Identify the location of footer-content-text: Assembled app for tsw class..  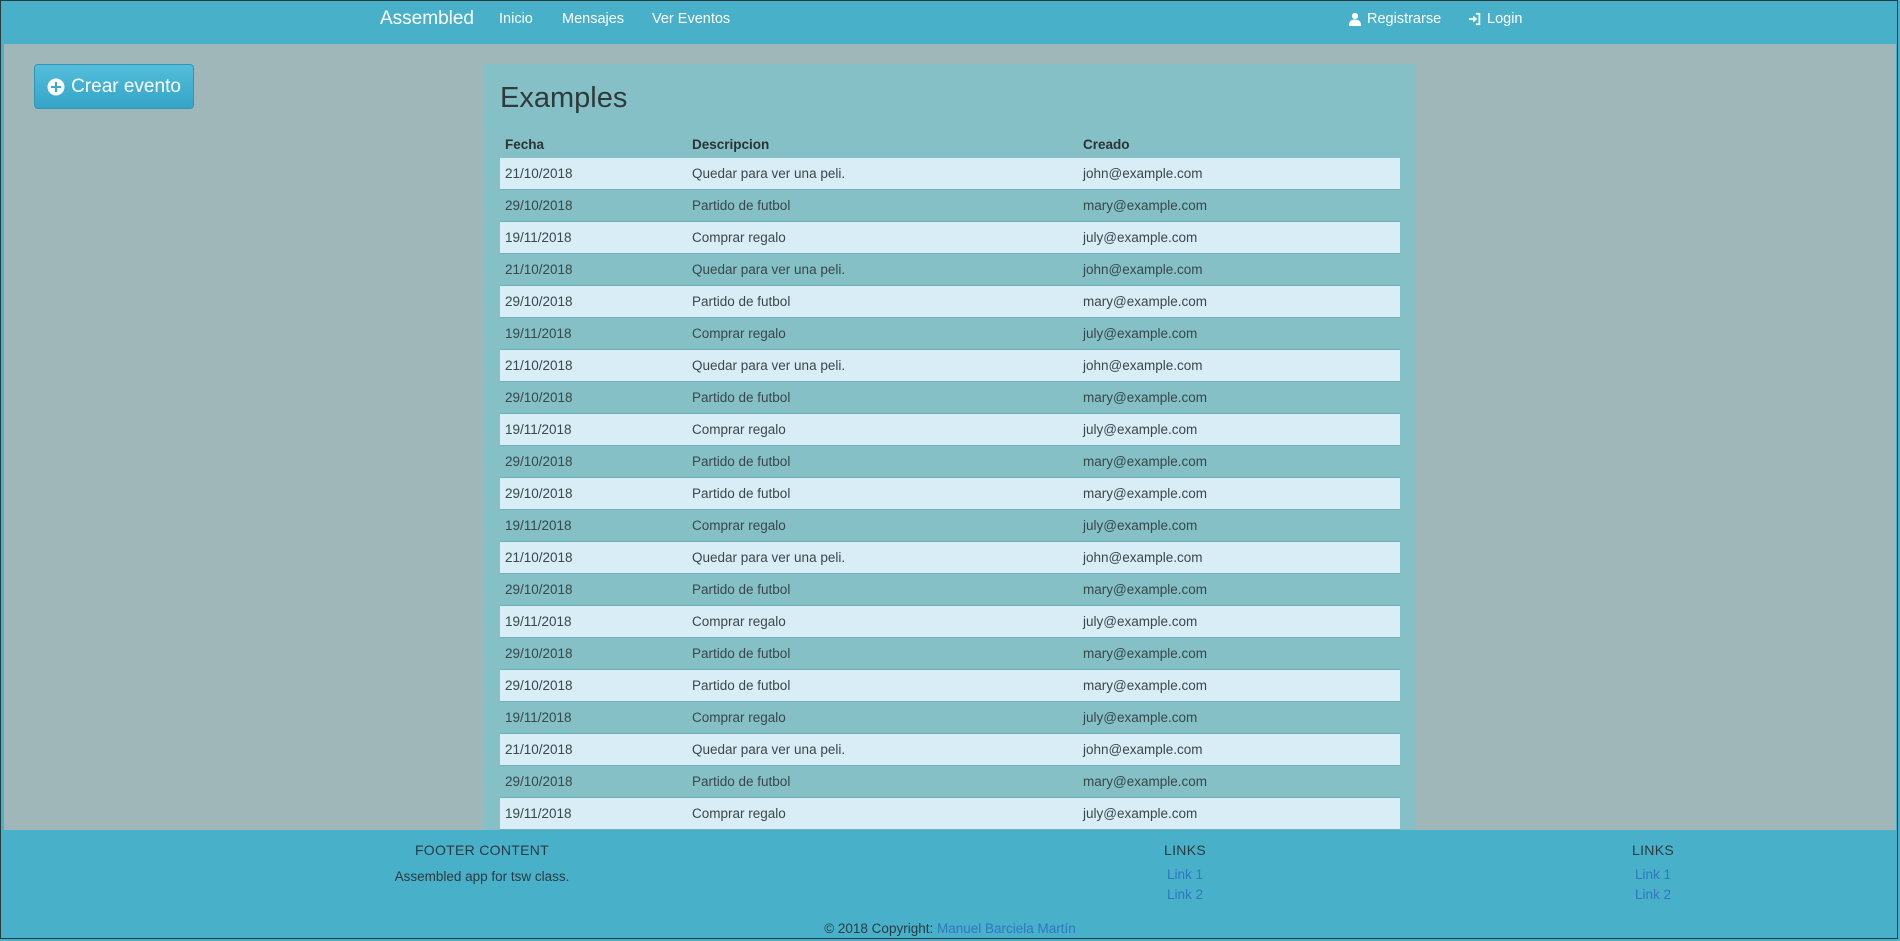
(482, 876).